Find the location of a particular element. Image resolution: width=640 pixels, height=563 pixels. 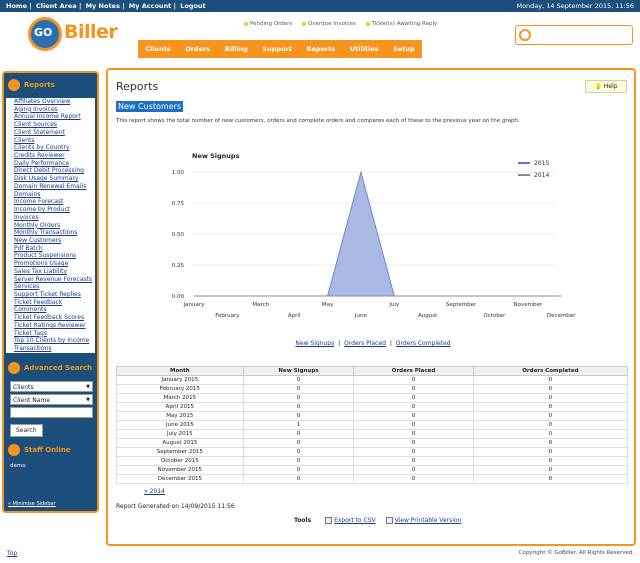

minimize-sidebar-link: « Minimise Sidebar is located at coordinates (32, 504).